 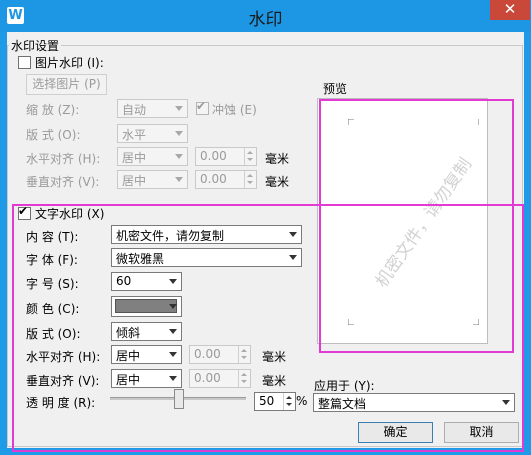 I want to click on washout-label: 冲蚀 (E), so click(x=234, y=110).